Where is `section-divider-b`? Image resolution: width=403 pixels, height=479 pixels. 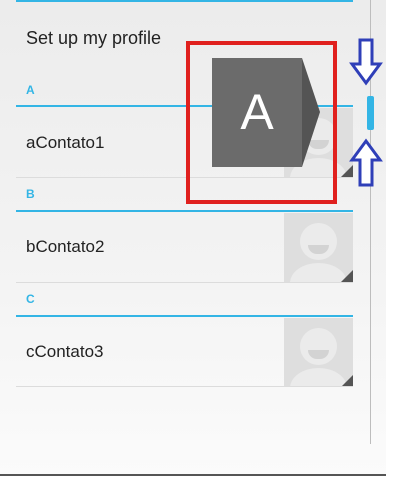
section-divider-b is located at coordinates (184, 211).